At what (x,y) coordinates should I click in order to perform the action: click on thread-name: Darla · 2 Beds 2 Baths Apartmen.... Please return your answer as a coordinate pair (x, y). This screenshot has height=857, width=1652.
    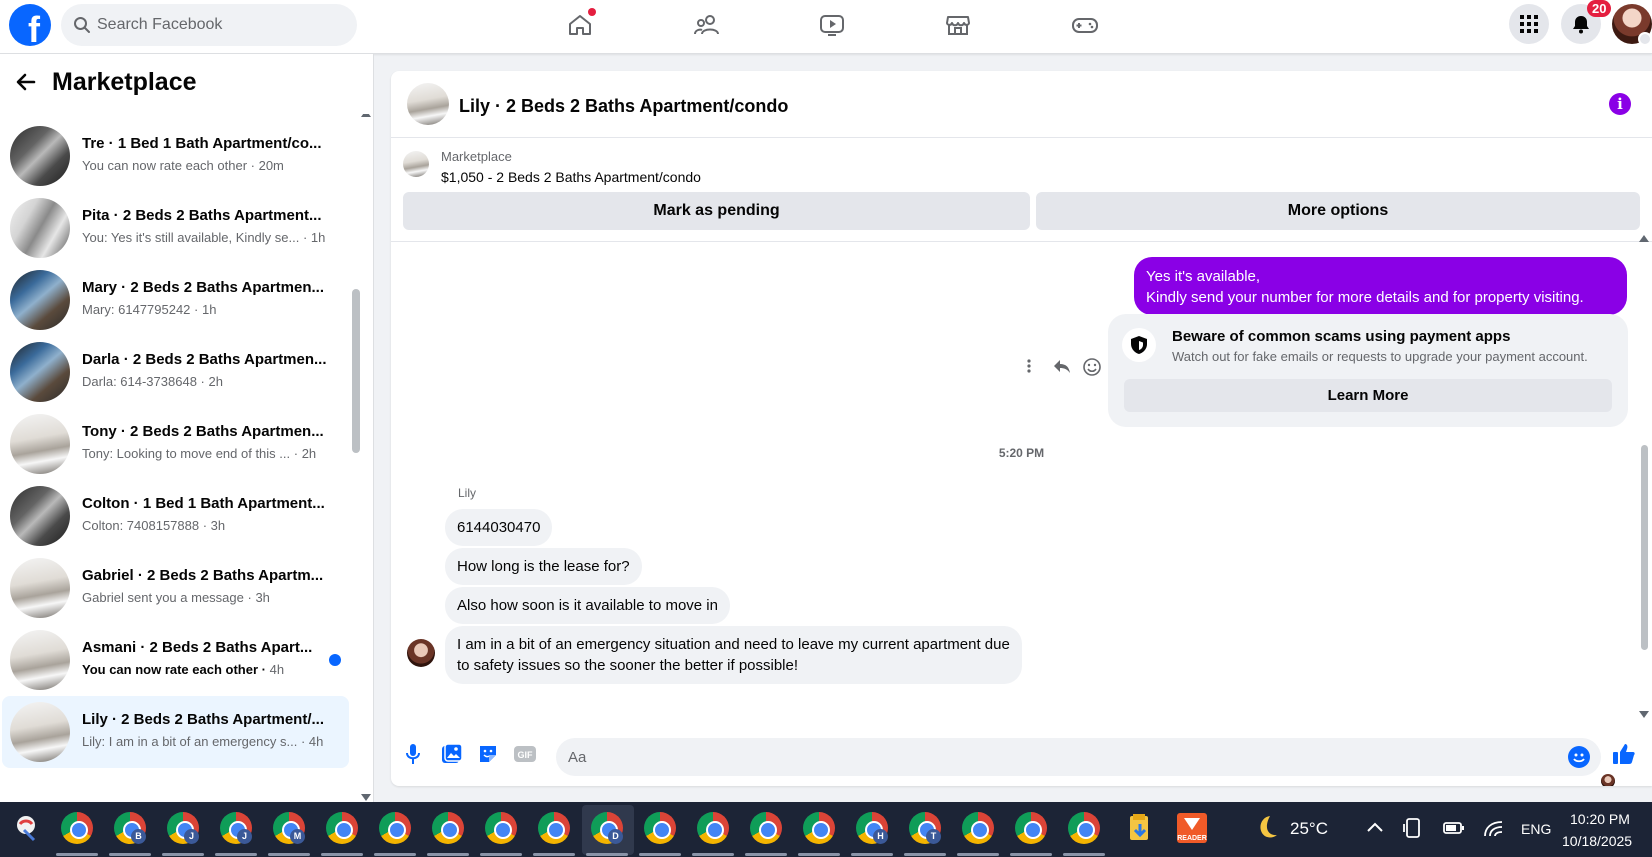
    Looking at the image, I should click on (204, 359).